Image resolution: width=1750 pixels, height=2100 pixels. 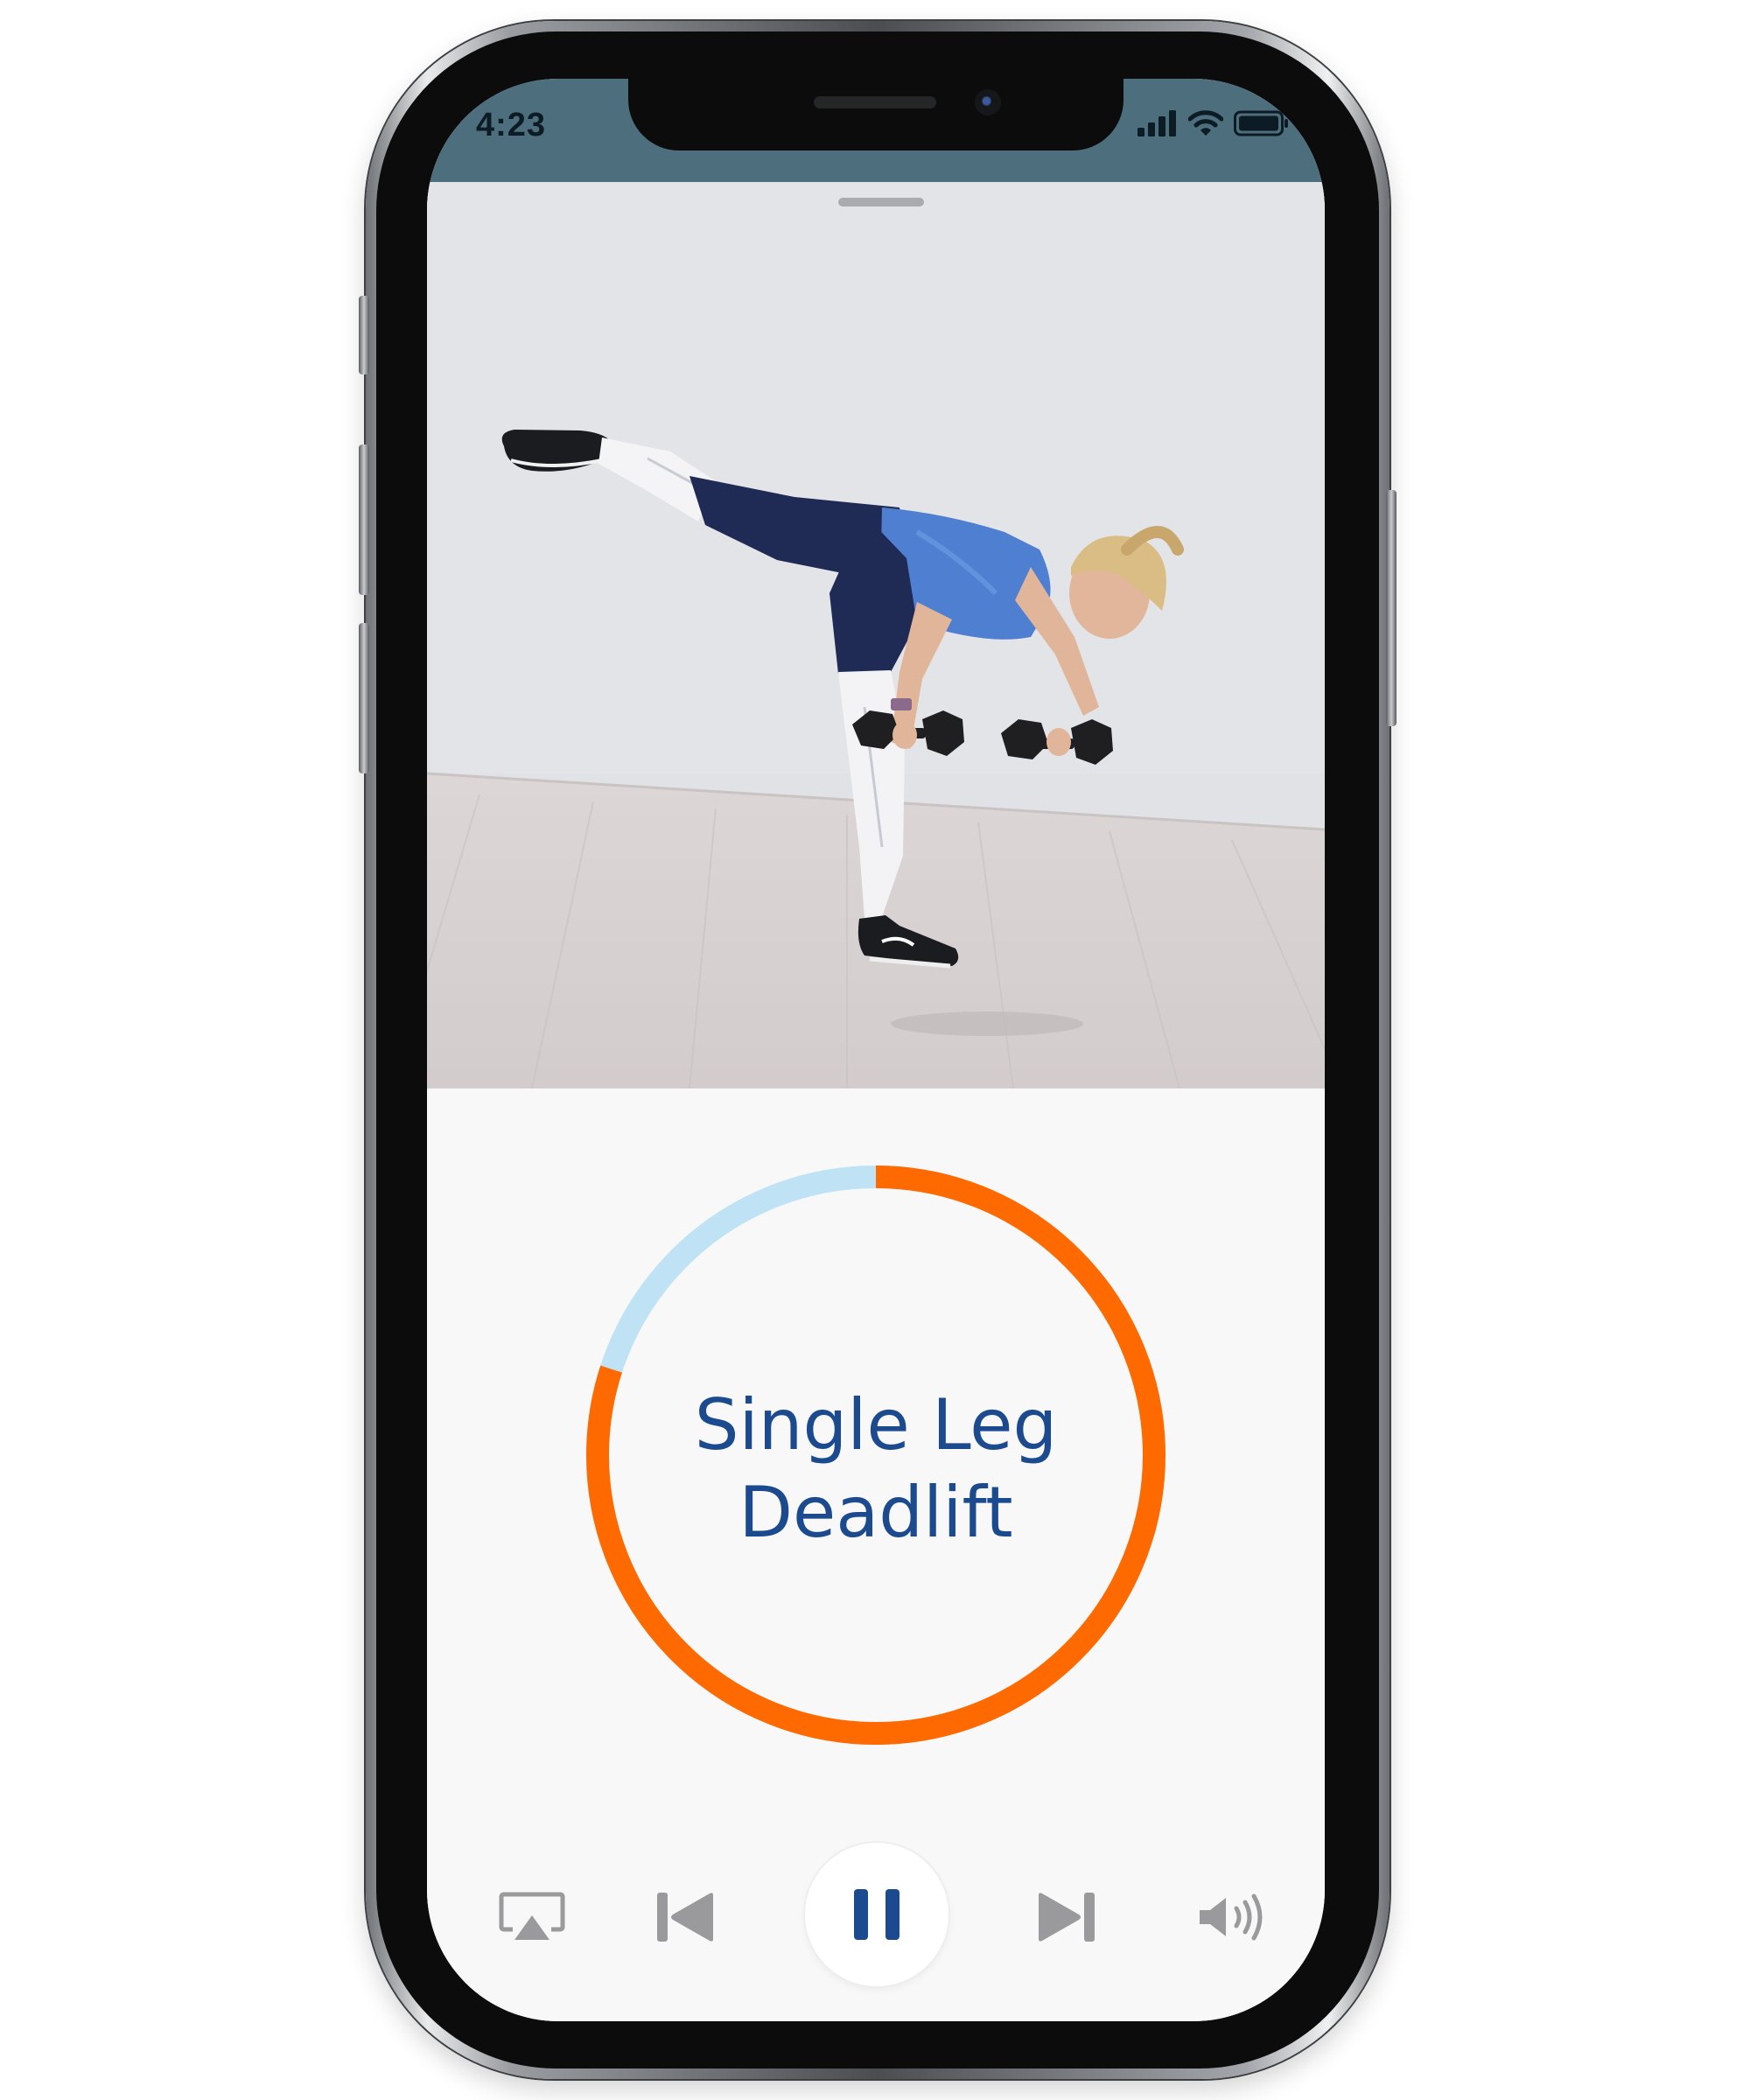 I want to click on pause-icon, so click(x=877, y=1914).